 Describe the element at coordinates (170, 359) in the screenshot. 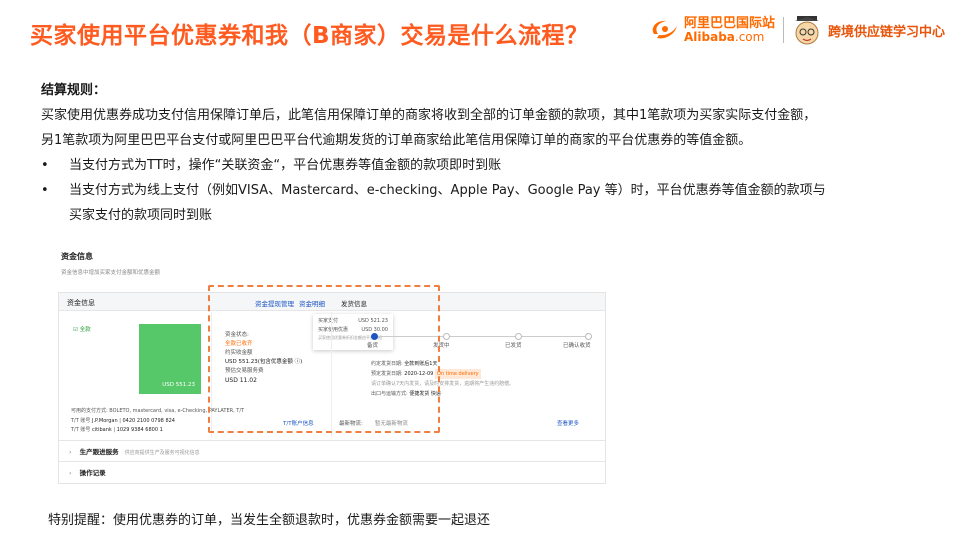

I see `payment-progress-bar: USD 551.23` at that location.